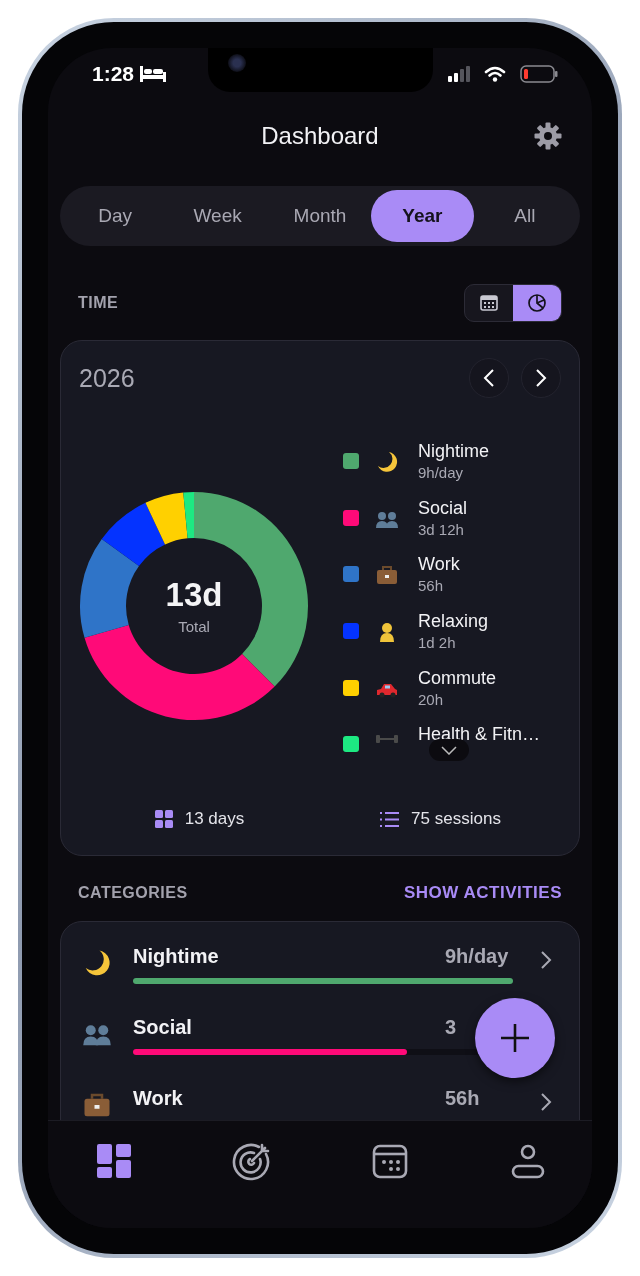 The height and width of the screenshot is (1276, 640). What do you see at coordinates (457, 678) in the screenshot?
I see `legend-label: Commute` at bounding box center [457, 678].